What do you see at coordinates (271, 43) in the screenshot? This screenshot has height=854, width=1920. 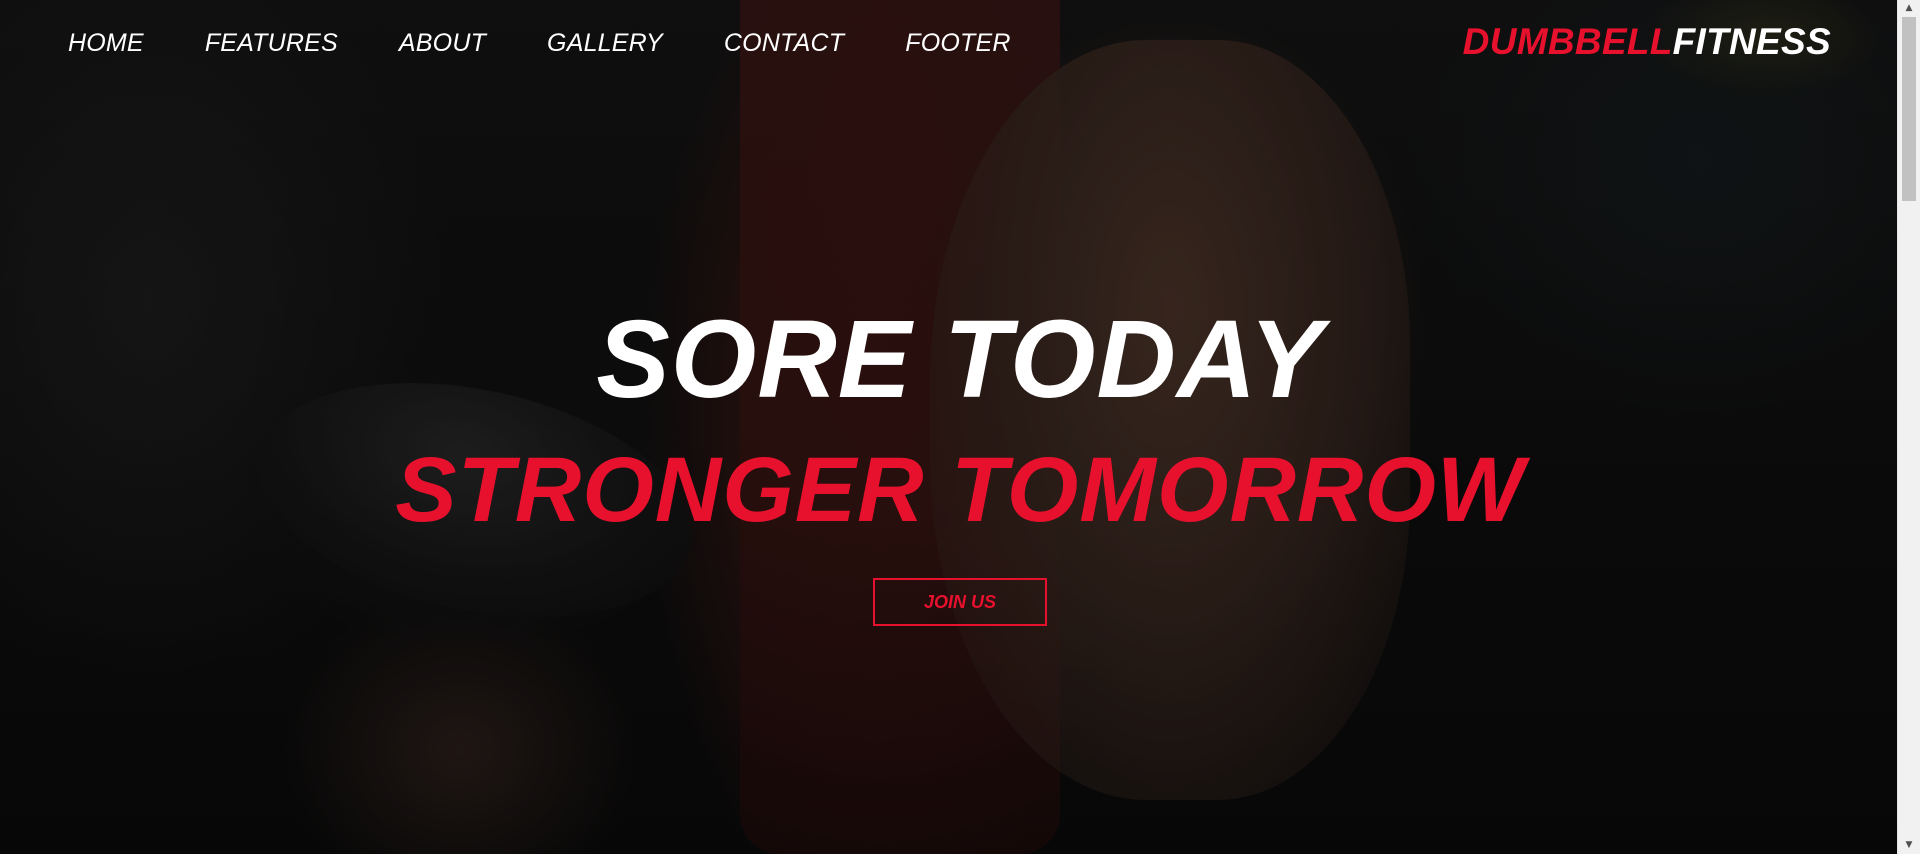 I see `nav-link-features: FEATURES` at bounding box center [271, 43].